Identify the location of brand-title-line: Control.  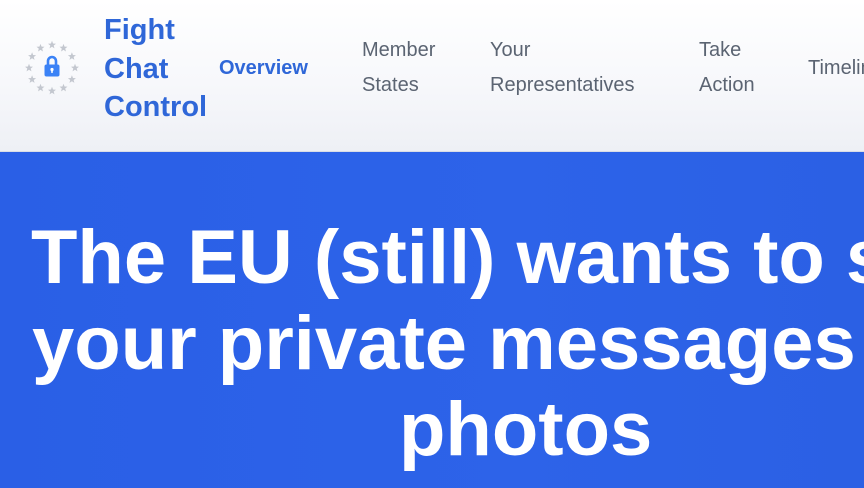
(156, 107).